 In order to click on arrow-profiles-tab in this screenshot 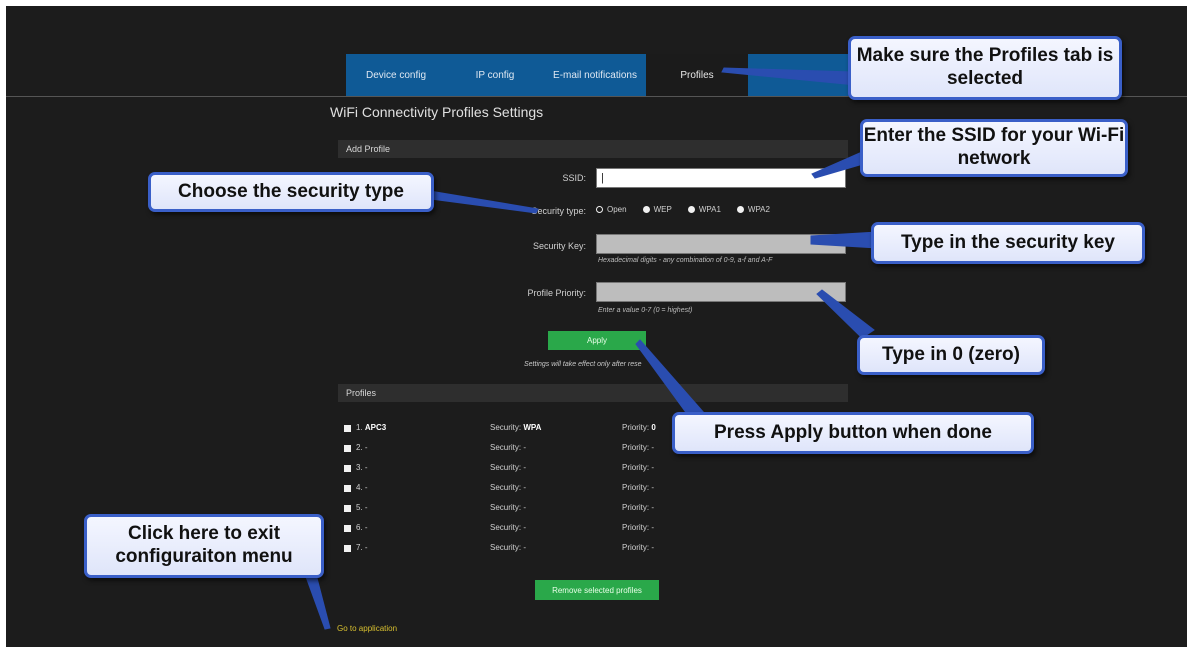, I will do `click(794, 77)`.